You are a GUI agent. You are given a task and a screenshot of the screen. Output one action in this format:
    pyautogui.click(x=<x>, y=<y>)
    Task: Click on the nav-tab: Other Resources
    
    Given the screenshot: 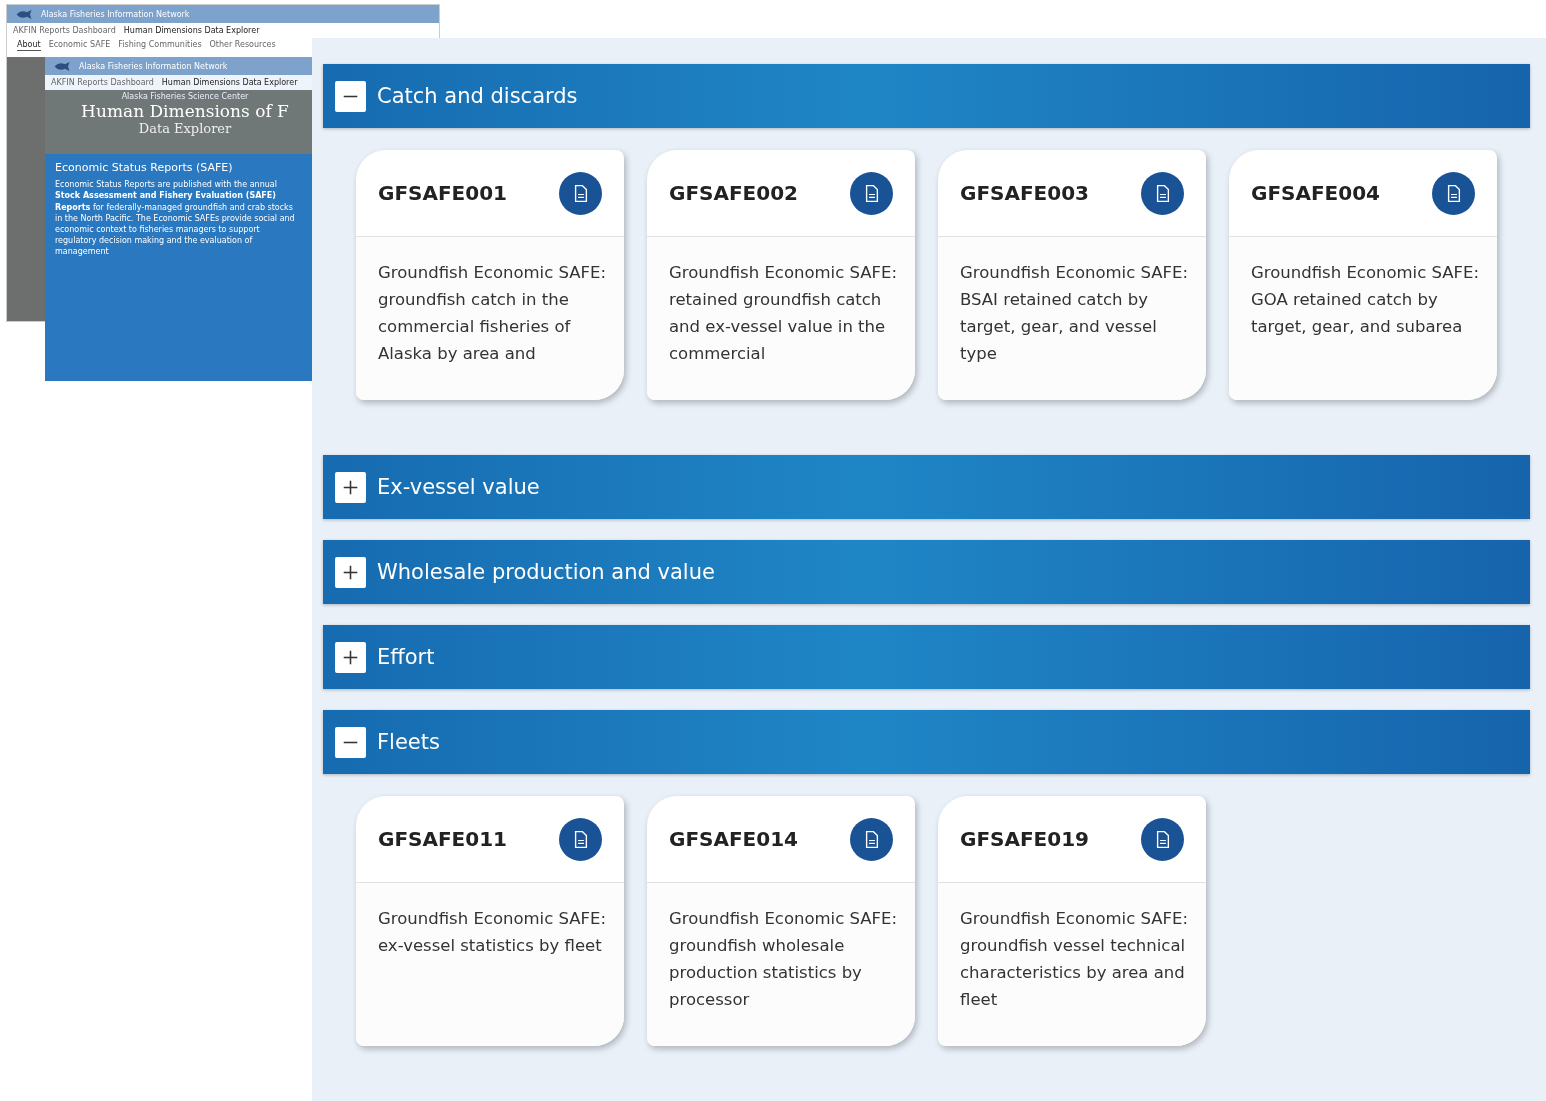 What is the action you would take?
    pyautogui.click(x=242, y=45)
    